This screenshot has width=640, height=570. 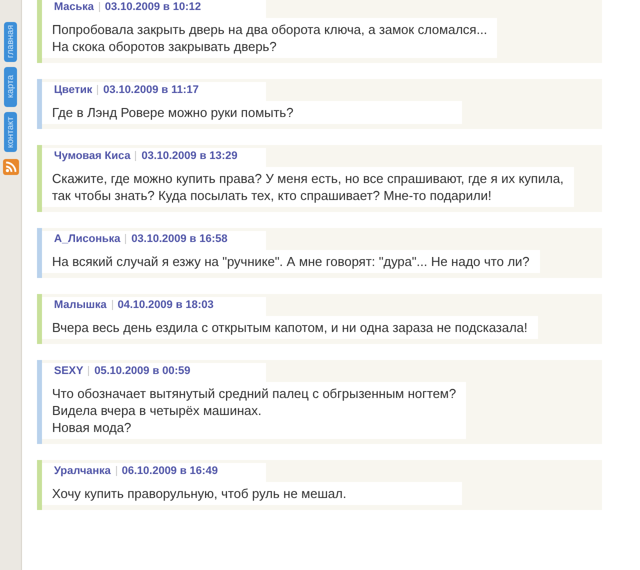 What do you see at coordinates (173, 112) in the screenshot?
I see `comment-text: Где в Лэнд Ровере можно руки помыть?` at bounding box center [173, 112].